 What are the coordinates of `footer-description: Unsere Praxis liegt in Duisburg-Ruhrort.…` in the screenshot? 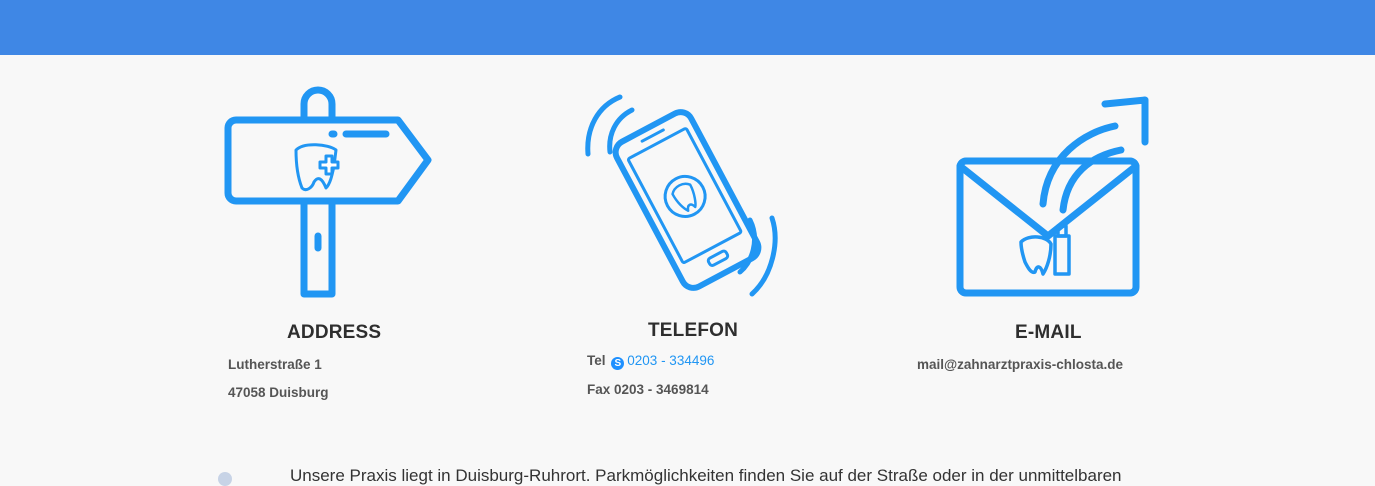 It's located at (706, 475).